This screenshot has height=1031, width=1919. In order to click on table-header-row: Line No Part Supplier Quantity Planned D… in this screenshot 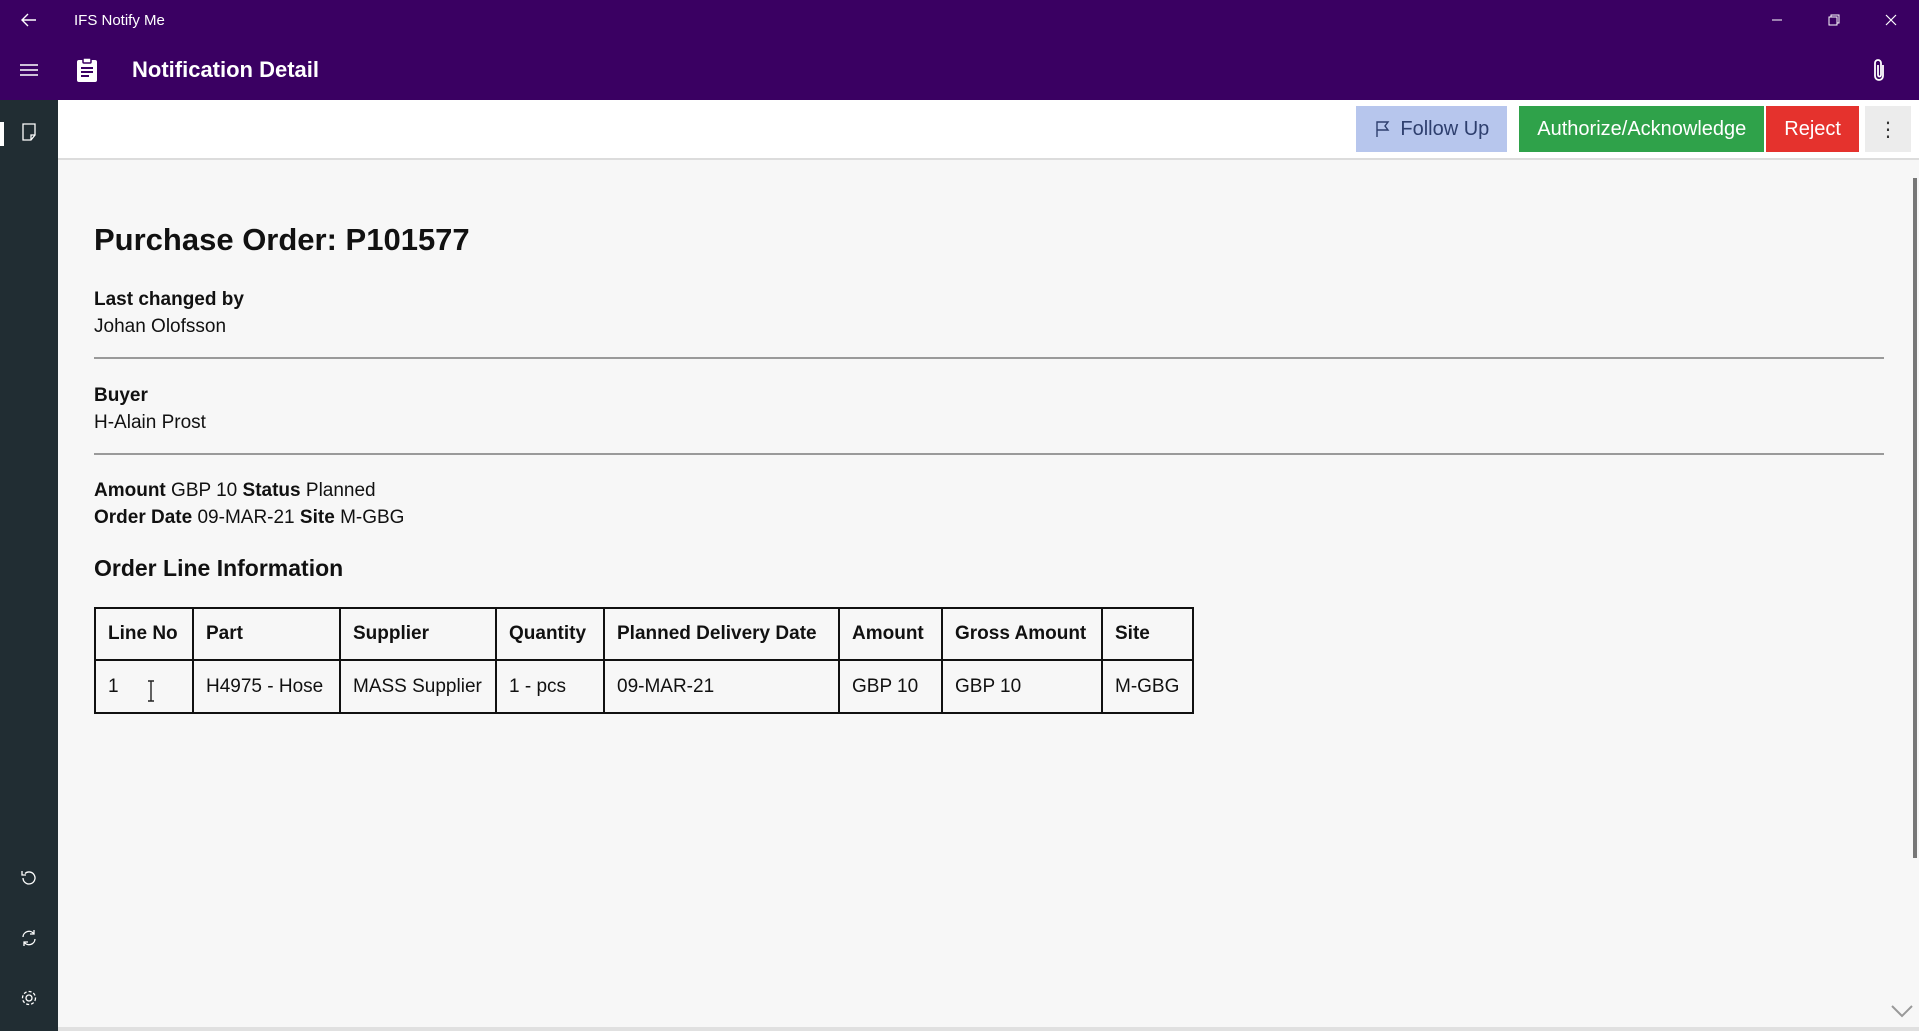, I will do `click(644, 634)`.